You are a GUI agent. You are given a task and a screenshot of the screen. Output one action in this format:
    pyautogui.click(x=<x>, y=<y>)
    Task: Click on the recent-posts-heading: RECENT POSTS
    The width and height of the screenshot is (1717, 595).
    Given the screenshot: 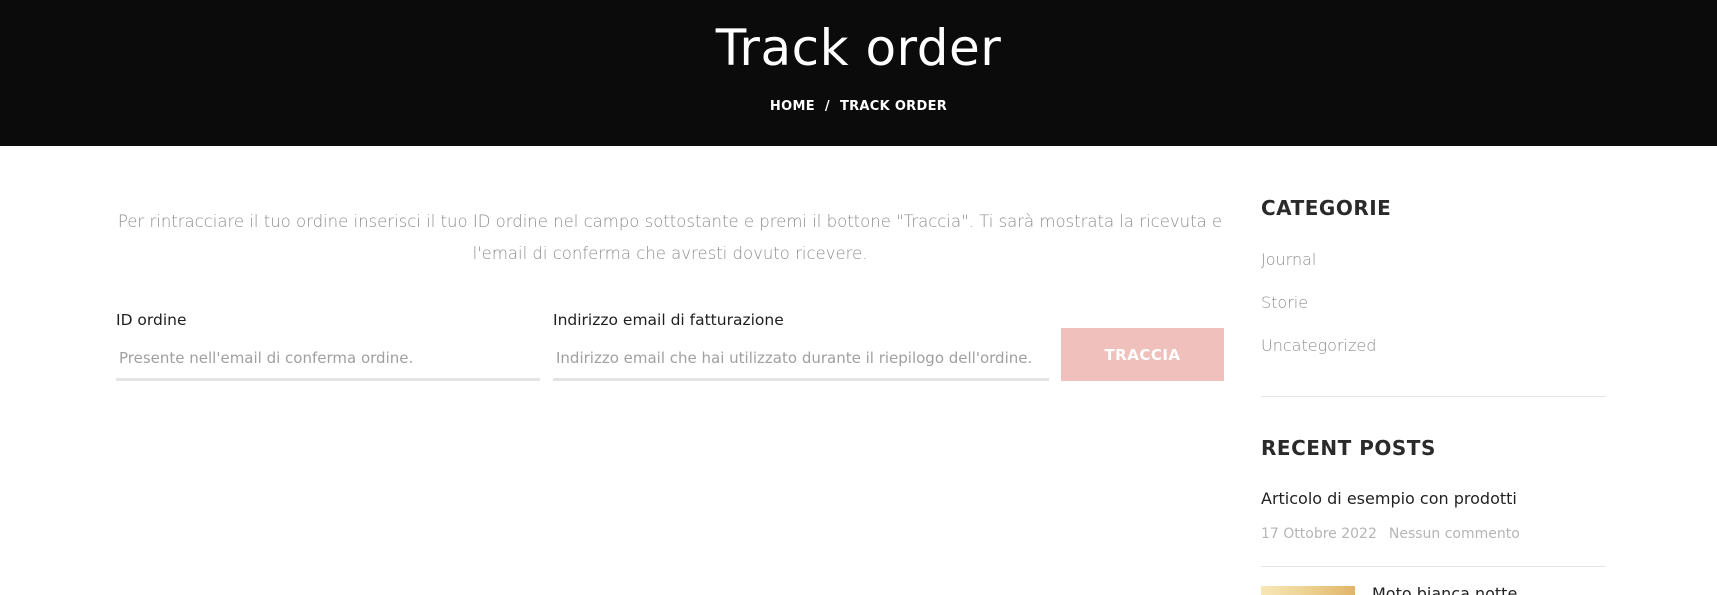 What is the action you would take?
    pyautogui.click(x=1348, y=448)
    